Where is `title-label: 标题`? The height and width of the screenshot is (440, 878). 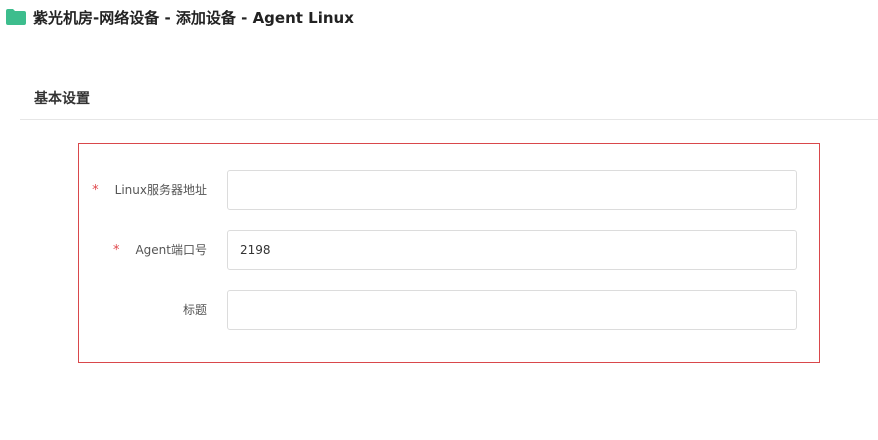 title-label: 标题 is located at coordinates (195, 310).